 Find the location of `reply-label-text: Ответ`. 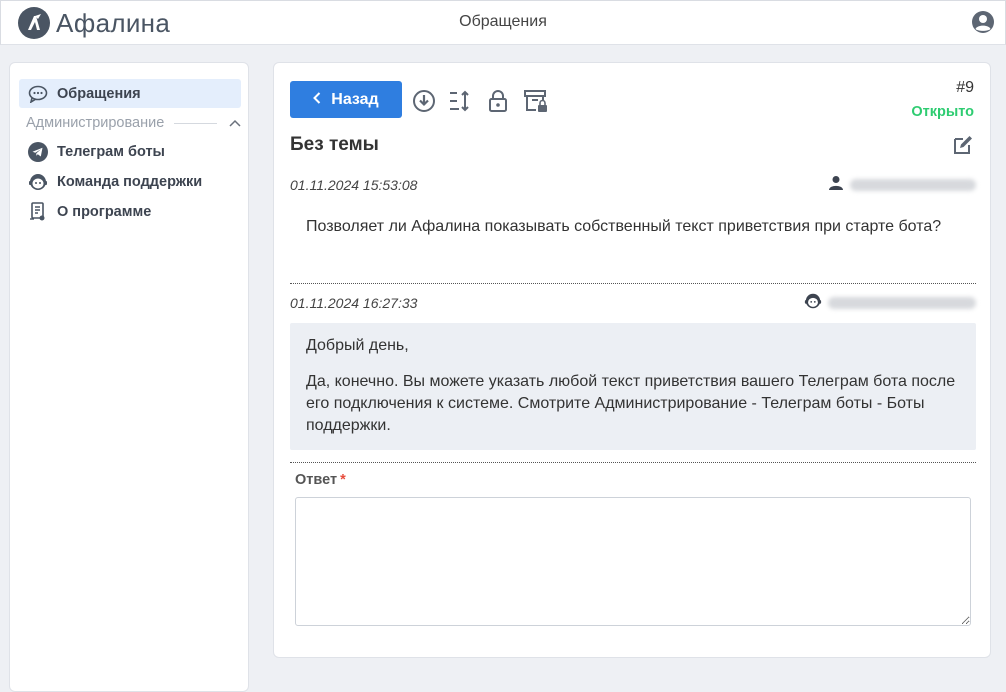

reply-label-text: Ответ is located at coordinates (316, 480).